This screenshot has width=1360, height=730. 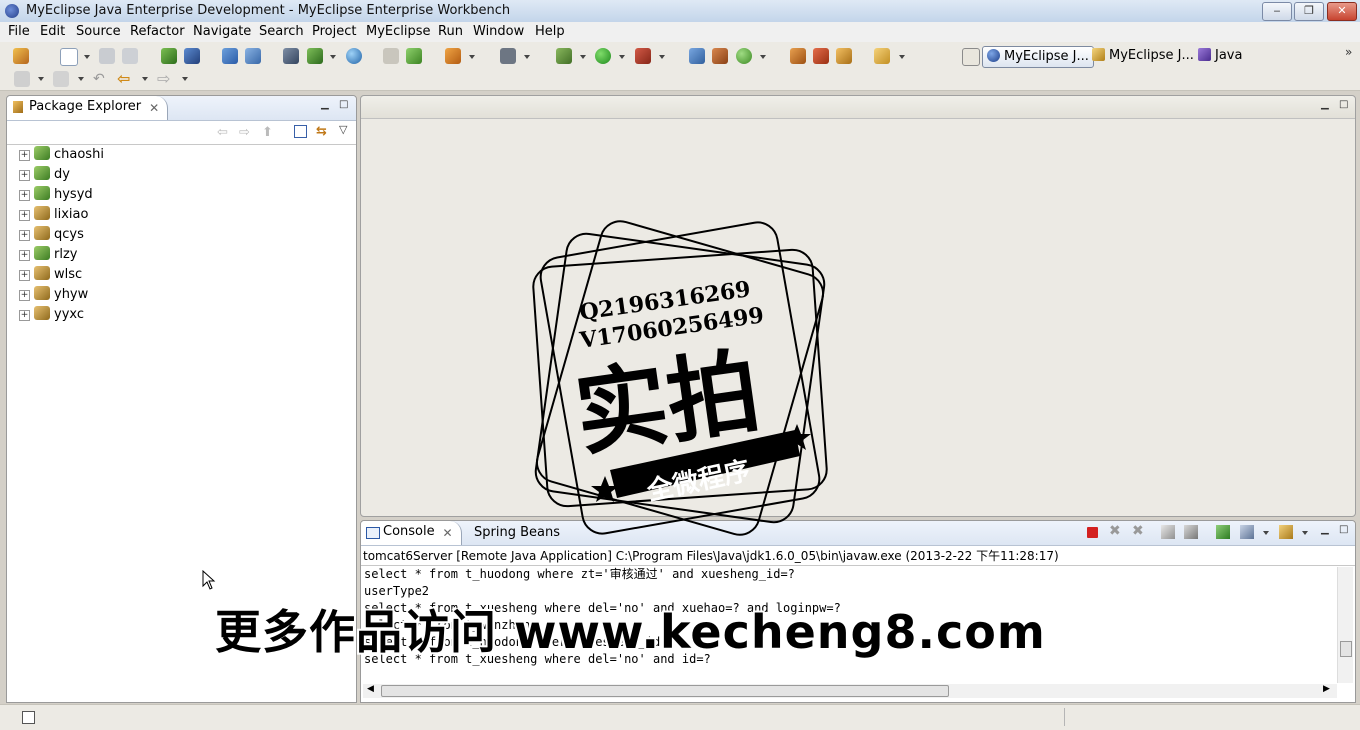 I want to click on maximize-console-icon: □, so click(x=1343, y=529).